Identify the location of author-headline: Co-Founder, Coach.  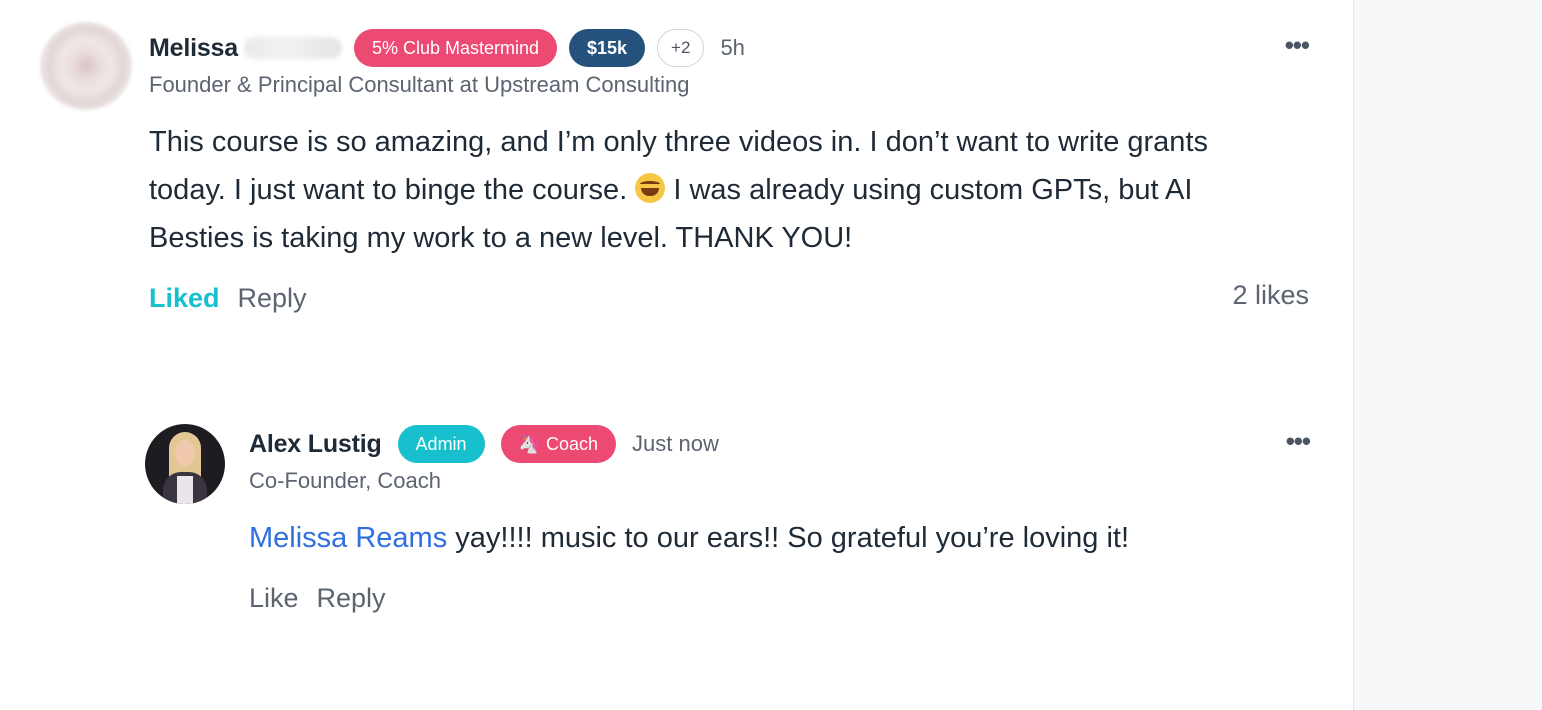
(345, 480).